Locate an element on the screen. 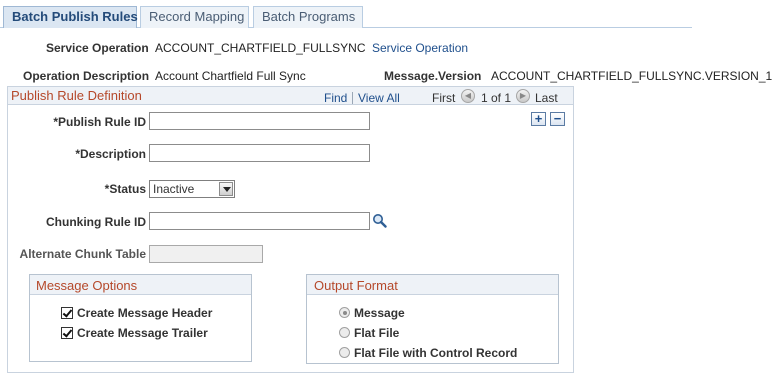 The height and width of the screenshot is (379, 778). message-radio-label: Message is located at coordinates (379, 313).